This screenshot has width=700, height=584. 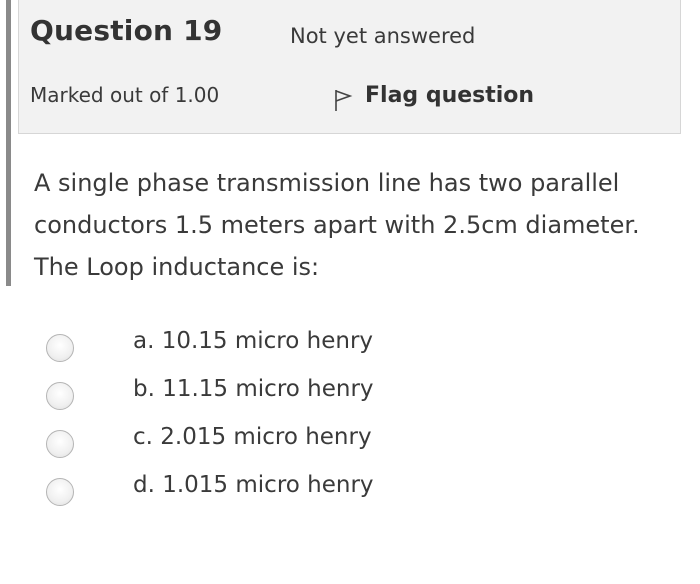 What do you see at coordinates (60, 396) in the screenshot?
I see `radio-button-b` at bounding box center [60, 396].